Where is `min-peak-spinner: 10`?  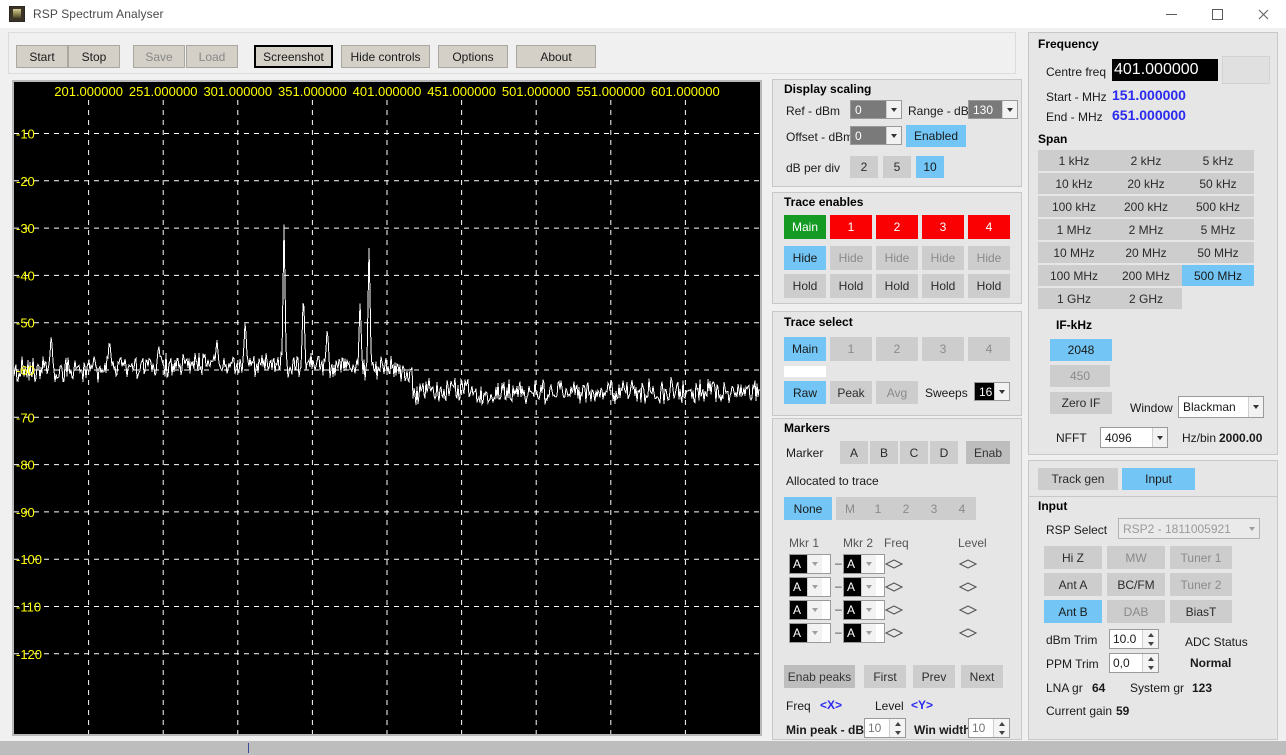
min-peak-spinner: 10 is located at coordinates (885, 728).